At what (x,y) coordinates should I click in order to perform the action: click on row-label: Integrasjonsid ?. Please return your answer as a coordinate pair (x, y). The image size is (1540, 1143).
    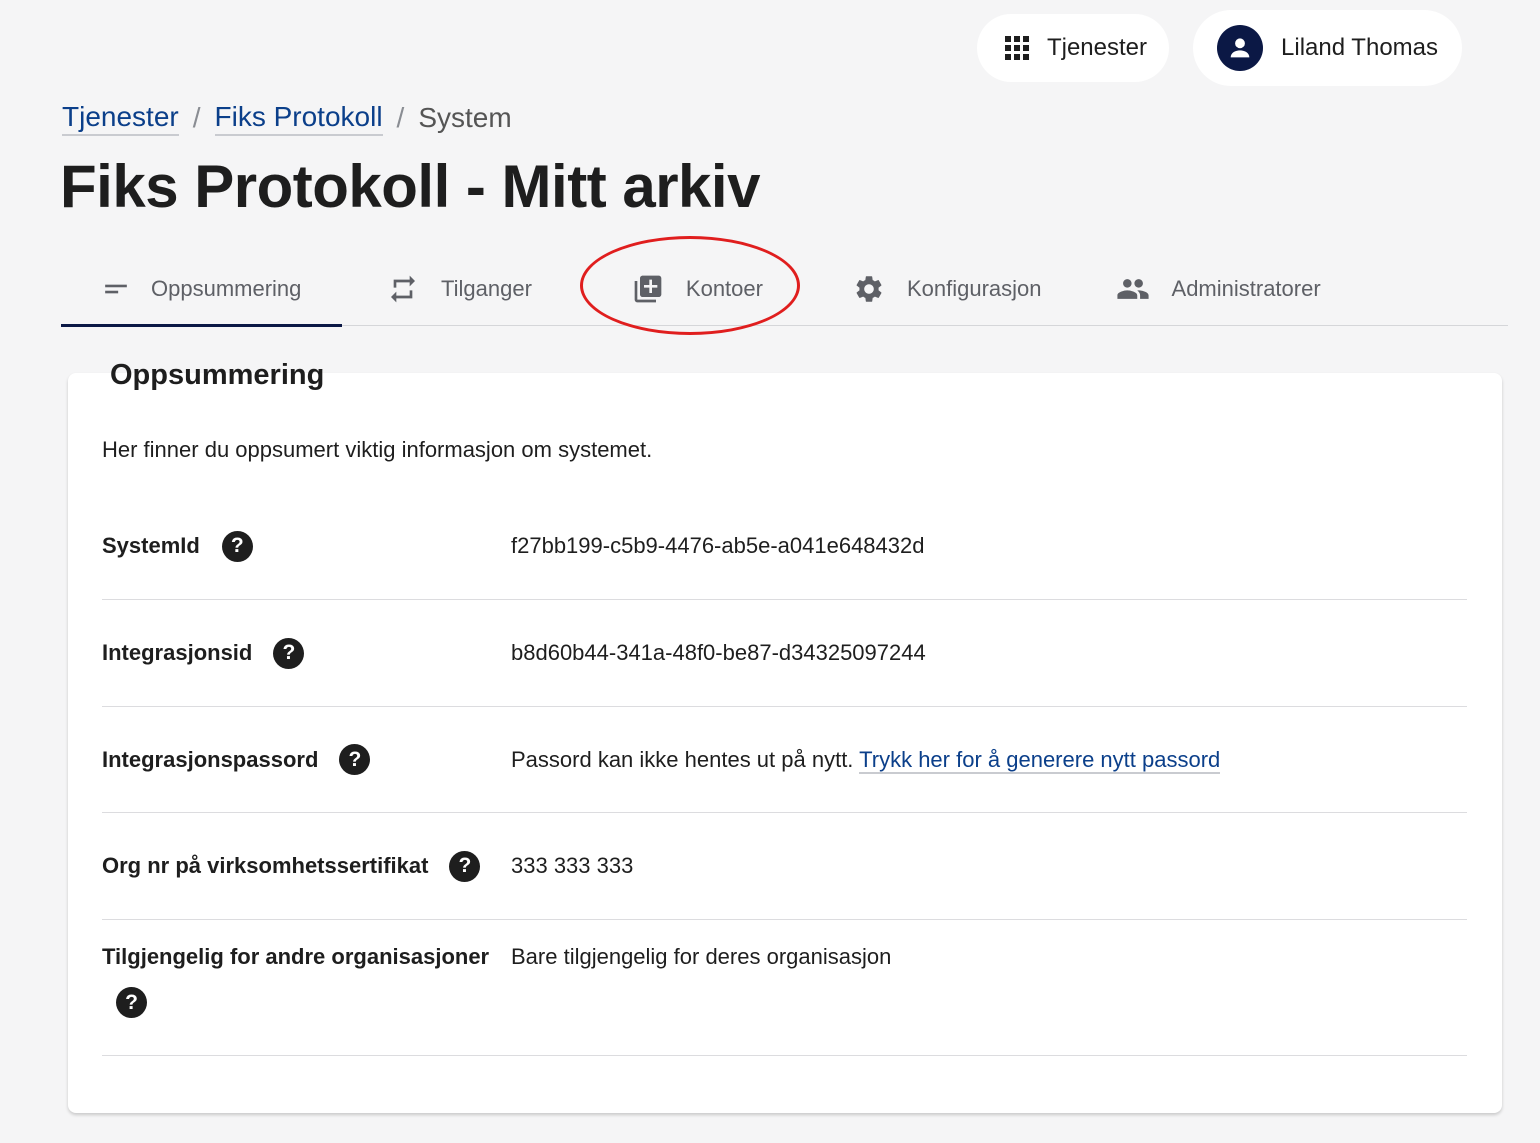
    Looking at the image, I should click on (306, 653).